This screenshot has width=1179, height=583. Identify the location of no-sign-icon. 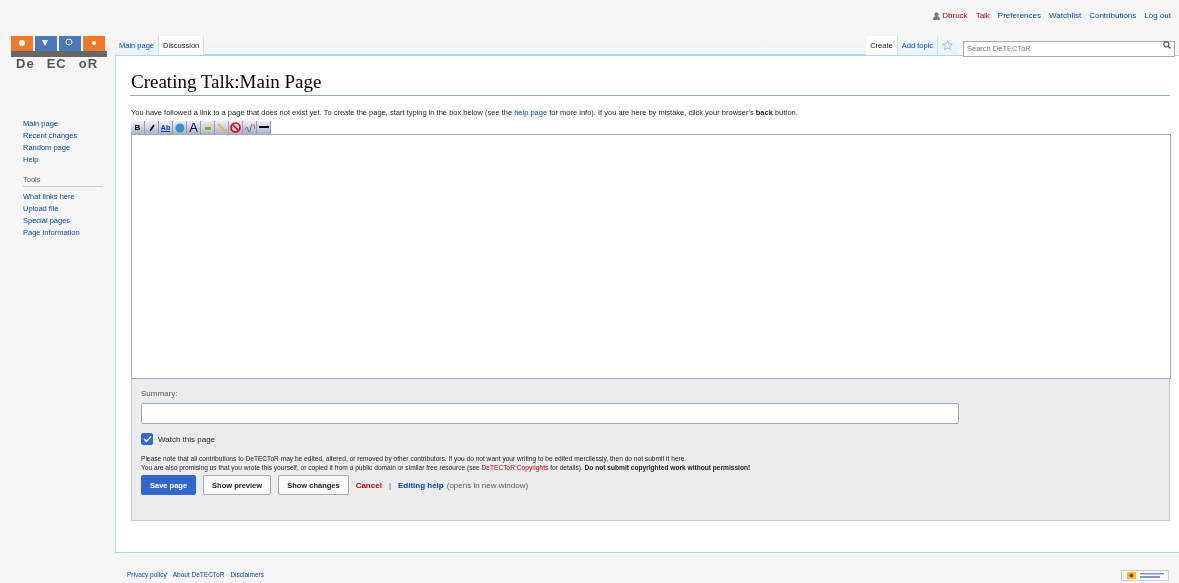
(235, 127).